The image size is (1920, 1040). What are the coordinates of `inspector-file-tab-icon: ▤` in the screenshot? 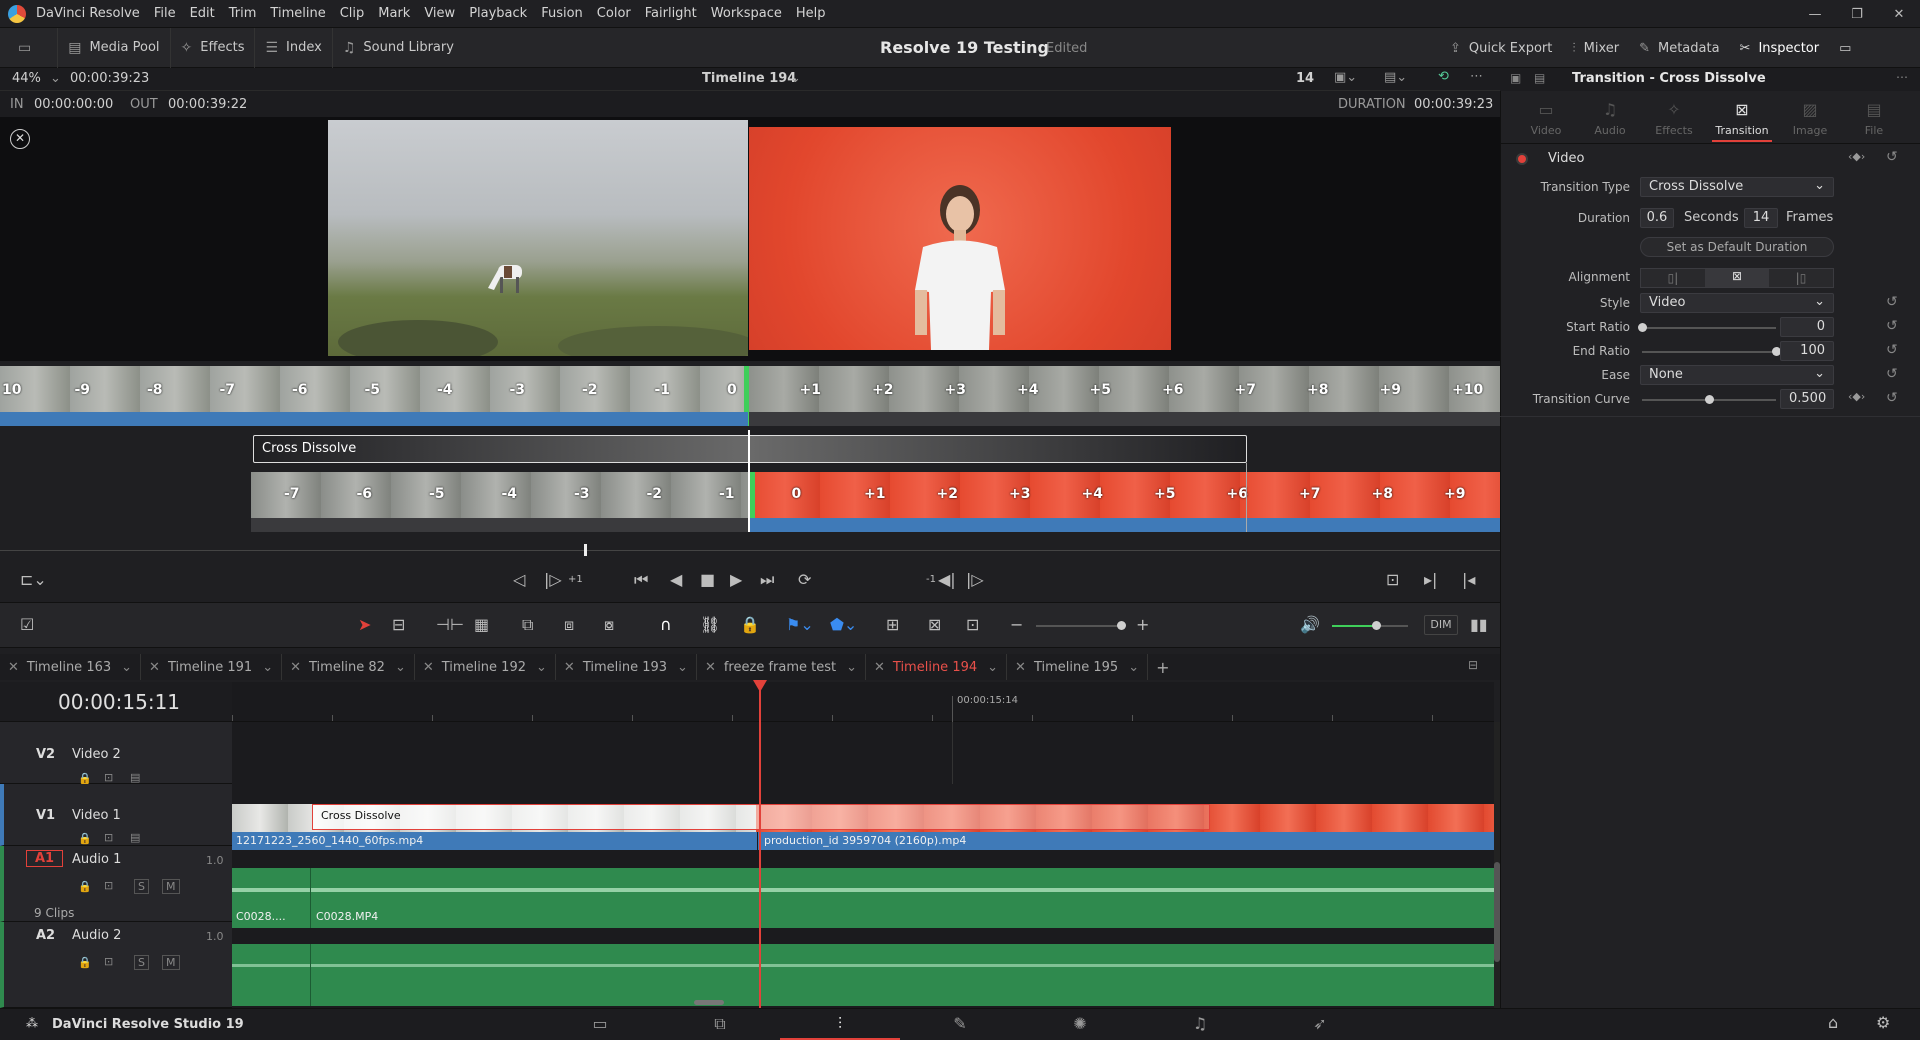 It's located at (1874, 109).